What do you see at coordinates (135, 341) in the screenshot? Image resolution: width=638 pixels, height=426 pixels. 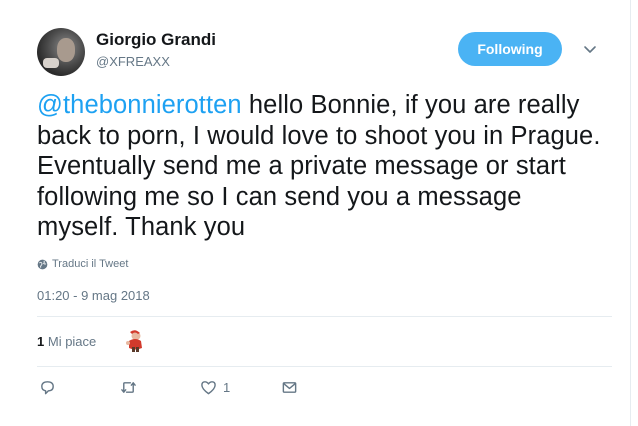 I see `liker-avatar` at bounding box center [135, 341].